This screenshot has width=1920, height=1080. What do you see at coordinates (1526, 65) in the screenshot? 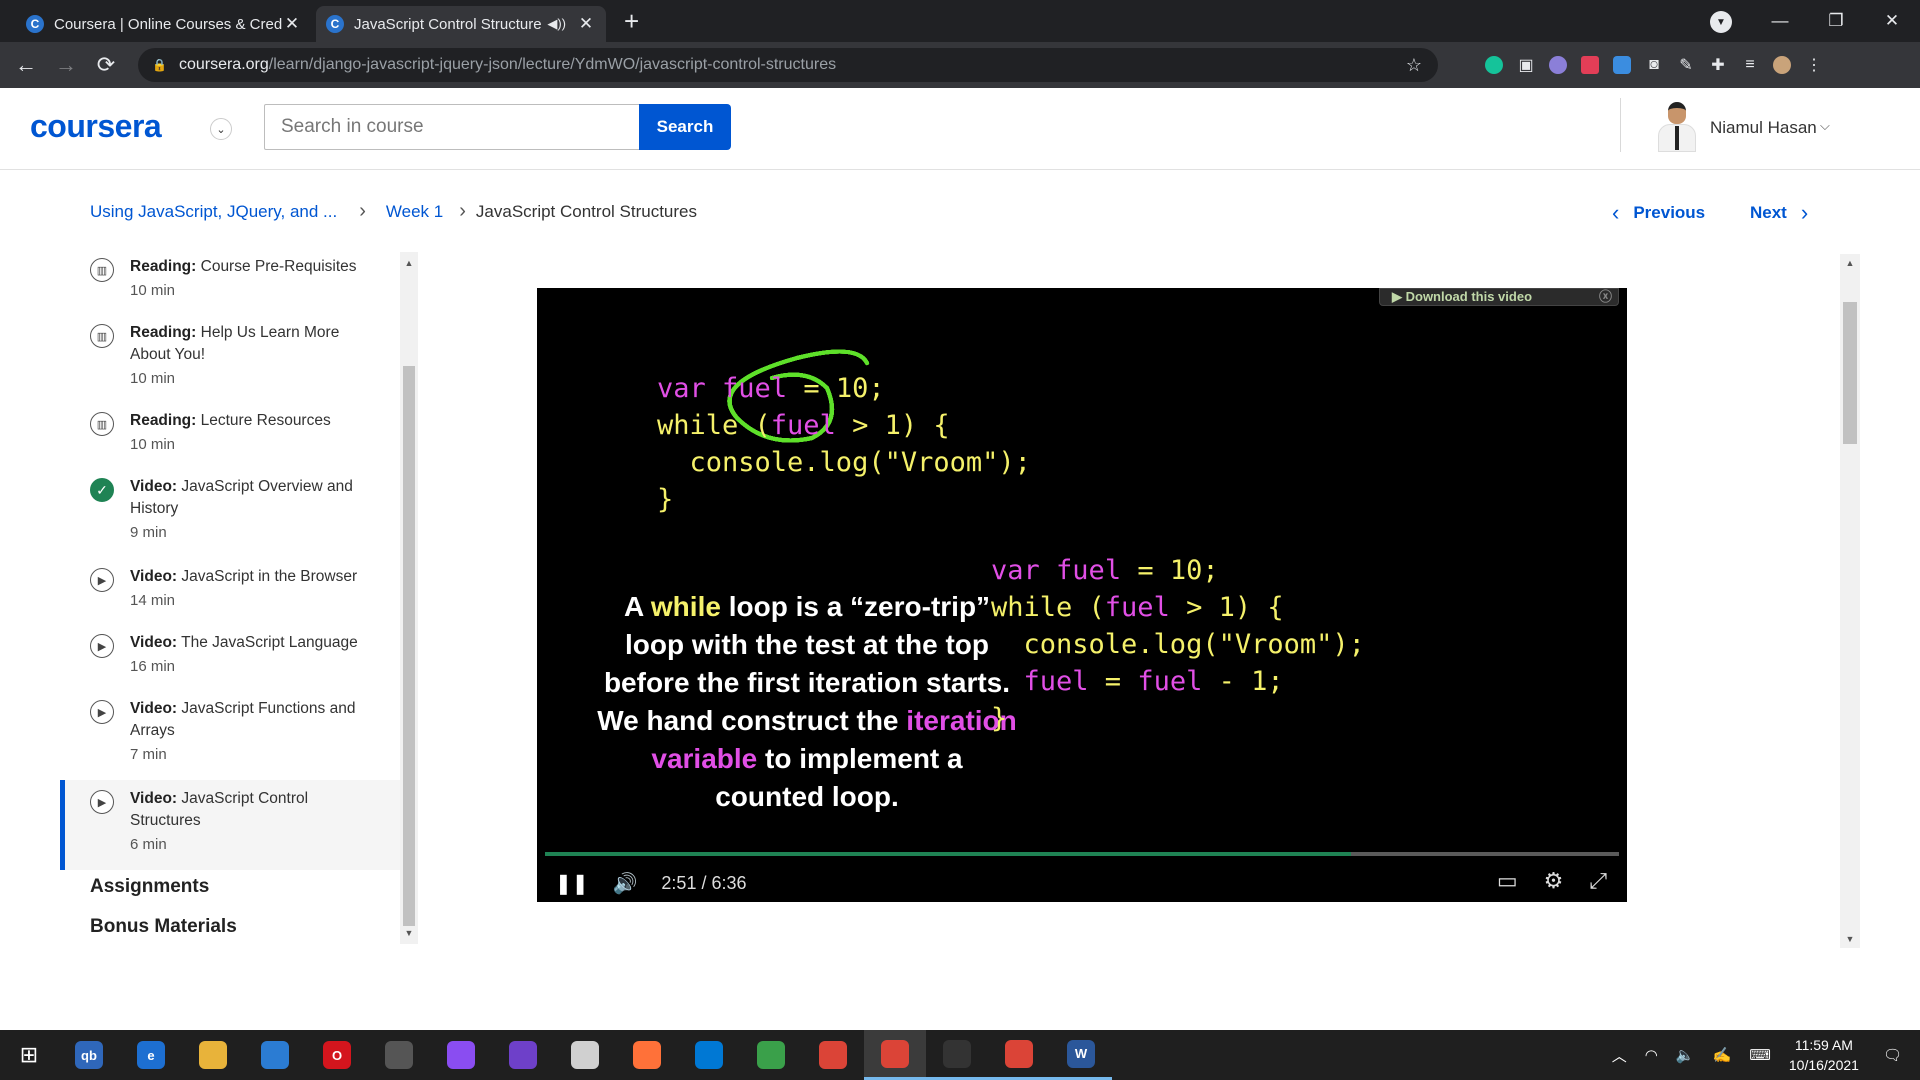
I see `camera-icon: ▣` at bounding box center [1526, 65].